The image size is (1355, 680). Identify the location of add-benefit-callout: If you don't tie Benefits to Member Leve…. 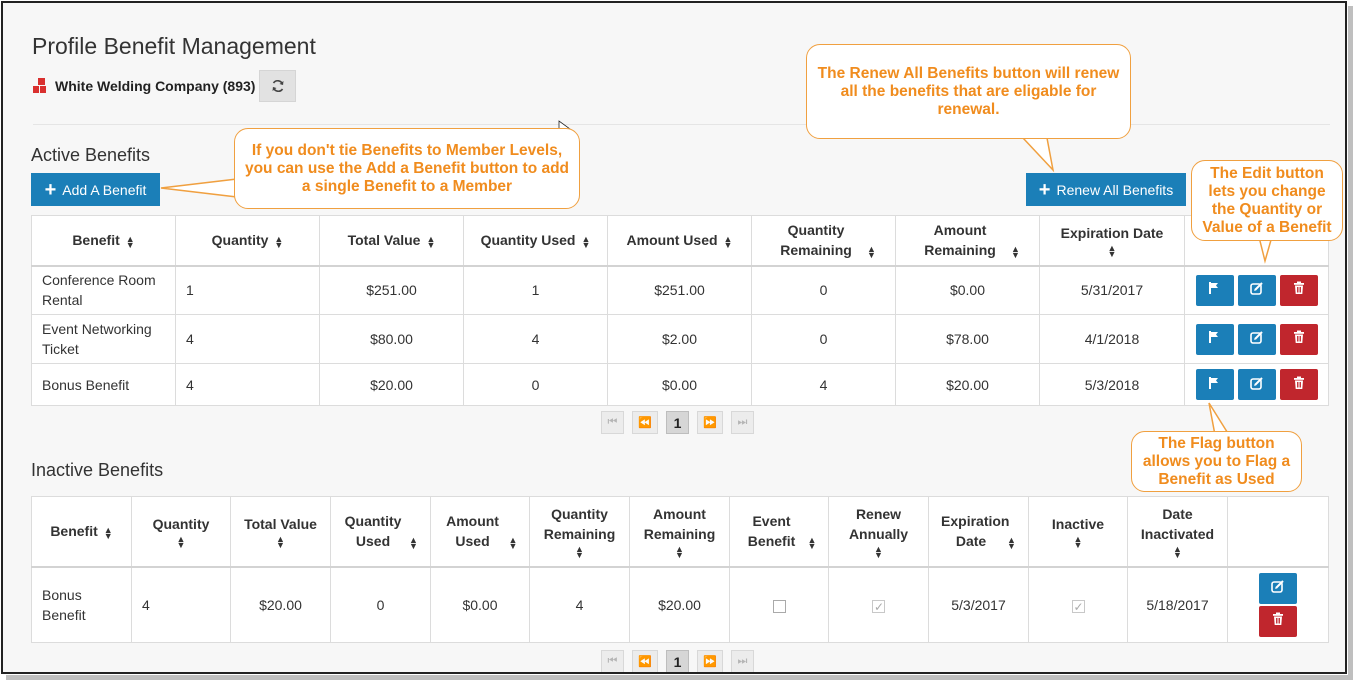
(407, 168).